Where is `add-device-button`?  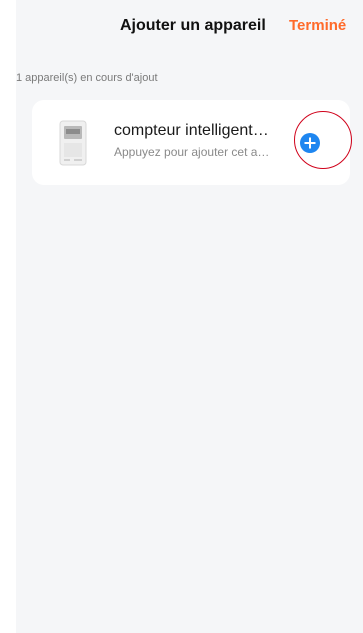
add-device-button is located at coordinates (310, 143).